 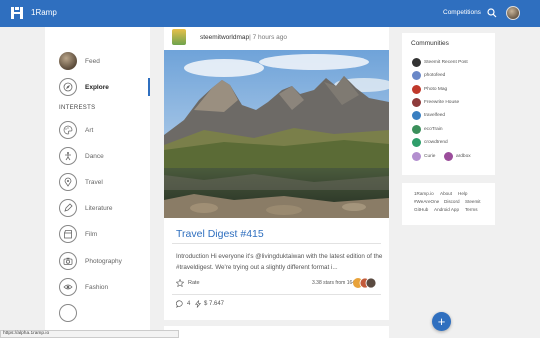 I want to click on next-post-card, so click(x=276, y=332).